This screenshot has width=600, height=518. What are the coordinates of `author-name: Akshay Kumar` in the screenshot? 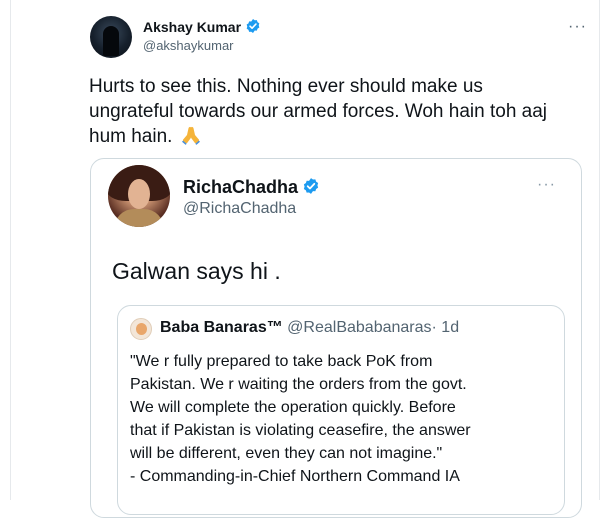 It's located at (202, 26).